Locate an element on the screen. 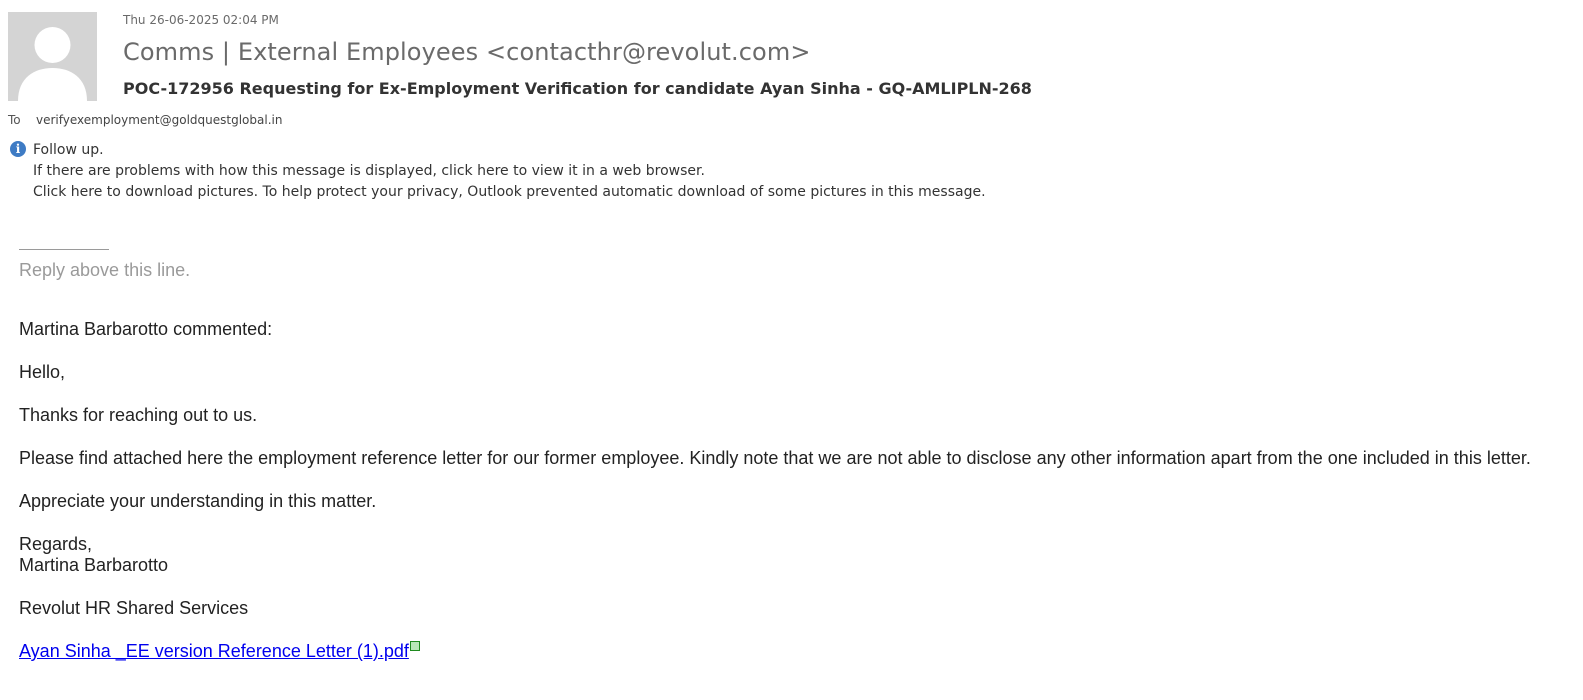  to-label: To is located at coordinates (14, 120).